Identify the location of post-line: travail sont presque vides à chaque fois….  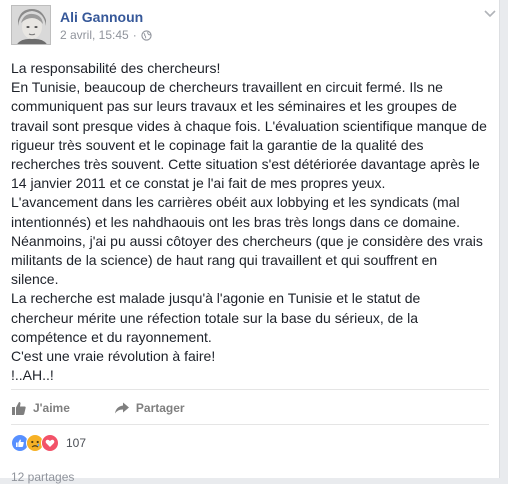
(249, 125).